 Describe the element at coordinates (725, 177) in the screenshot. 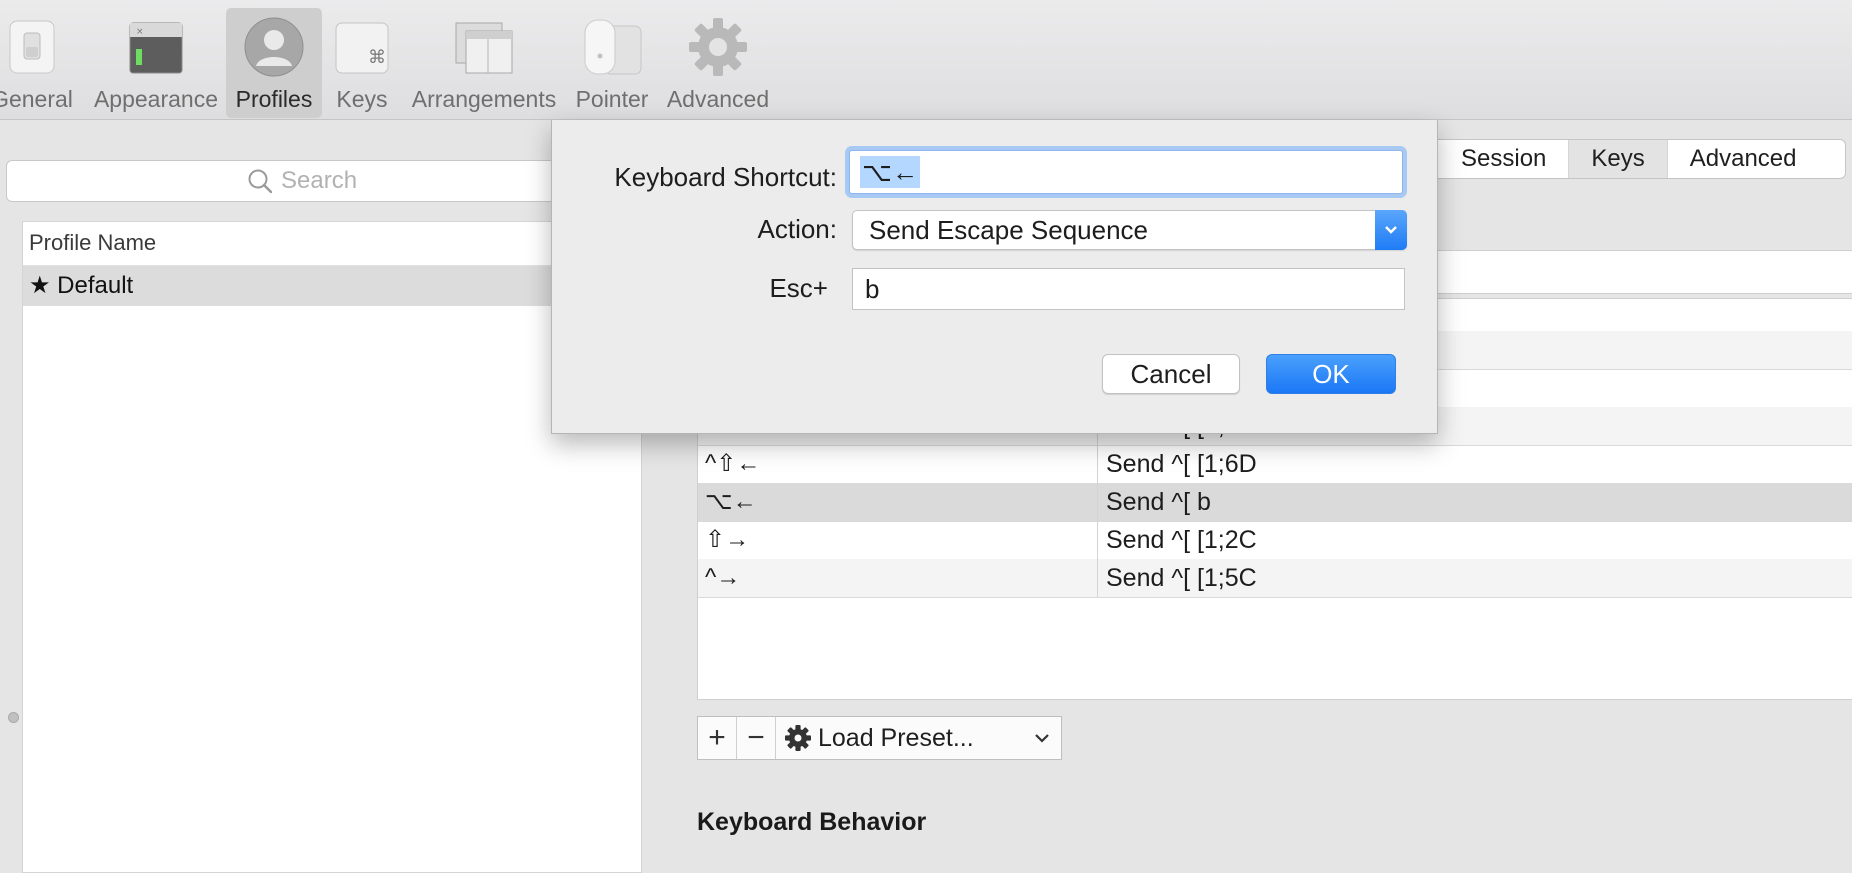

I see `keyboard-shortcut-label: Keyboard Shortcut:` at that location.